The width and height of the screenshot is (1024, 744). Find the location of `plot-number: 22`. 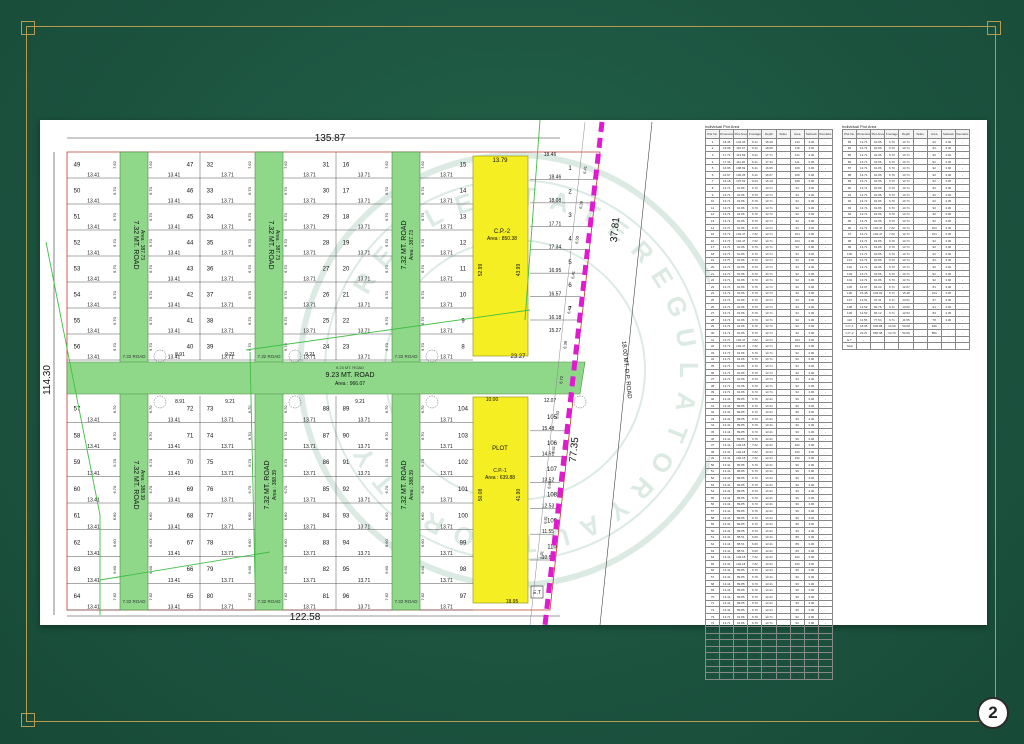

plot-number: 22 is located at coordinates (346, 321).